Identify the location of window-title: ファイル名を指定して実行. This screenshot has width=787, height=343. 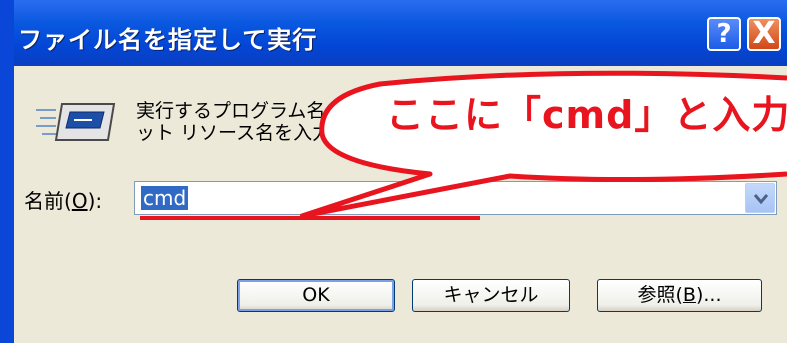
(168, 40).